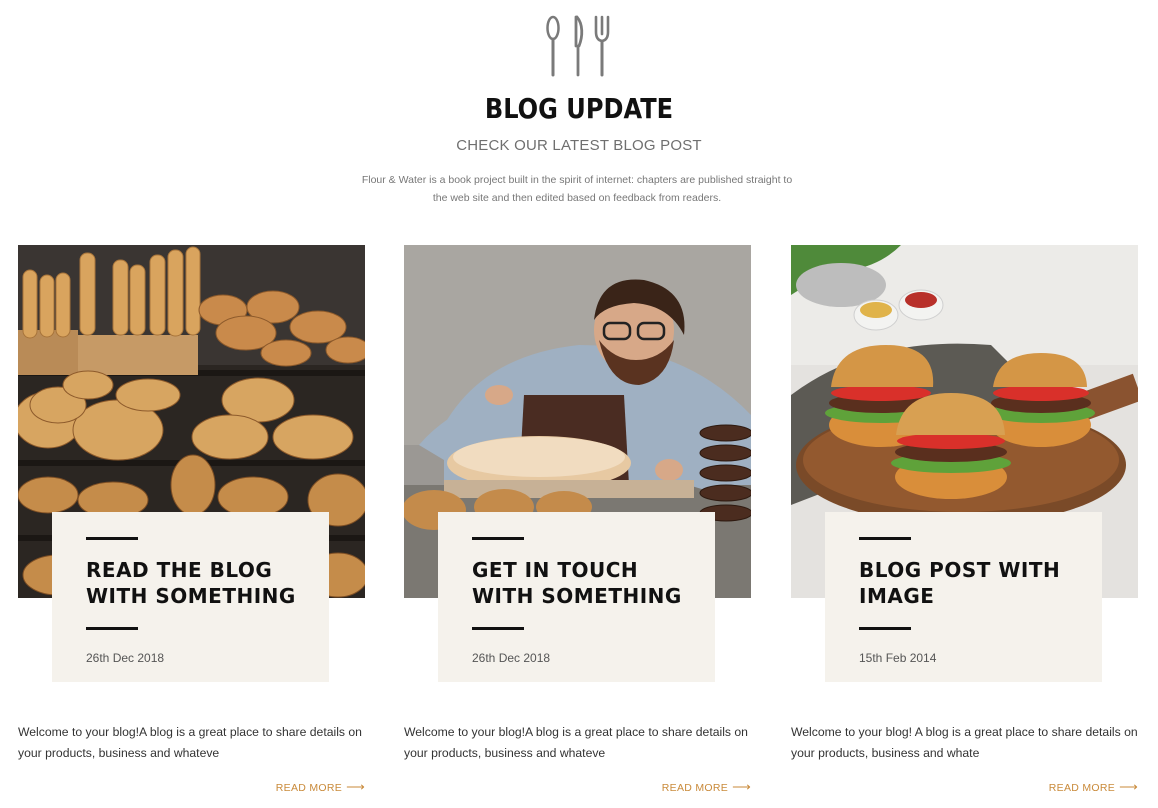 This screenshot has width=1158, height=808. Describe the element at coordinates (898, 658) in the screenshot. I see `post-date: 15th Feb 2014` at that location.